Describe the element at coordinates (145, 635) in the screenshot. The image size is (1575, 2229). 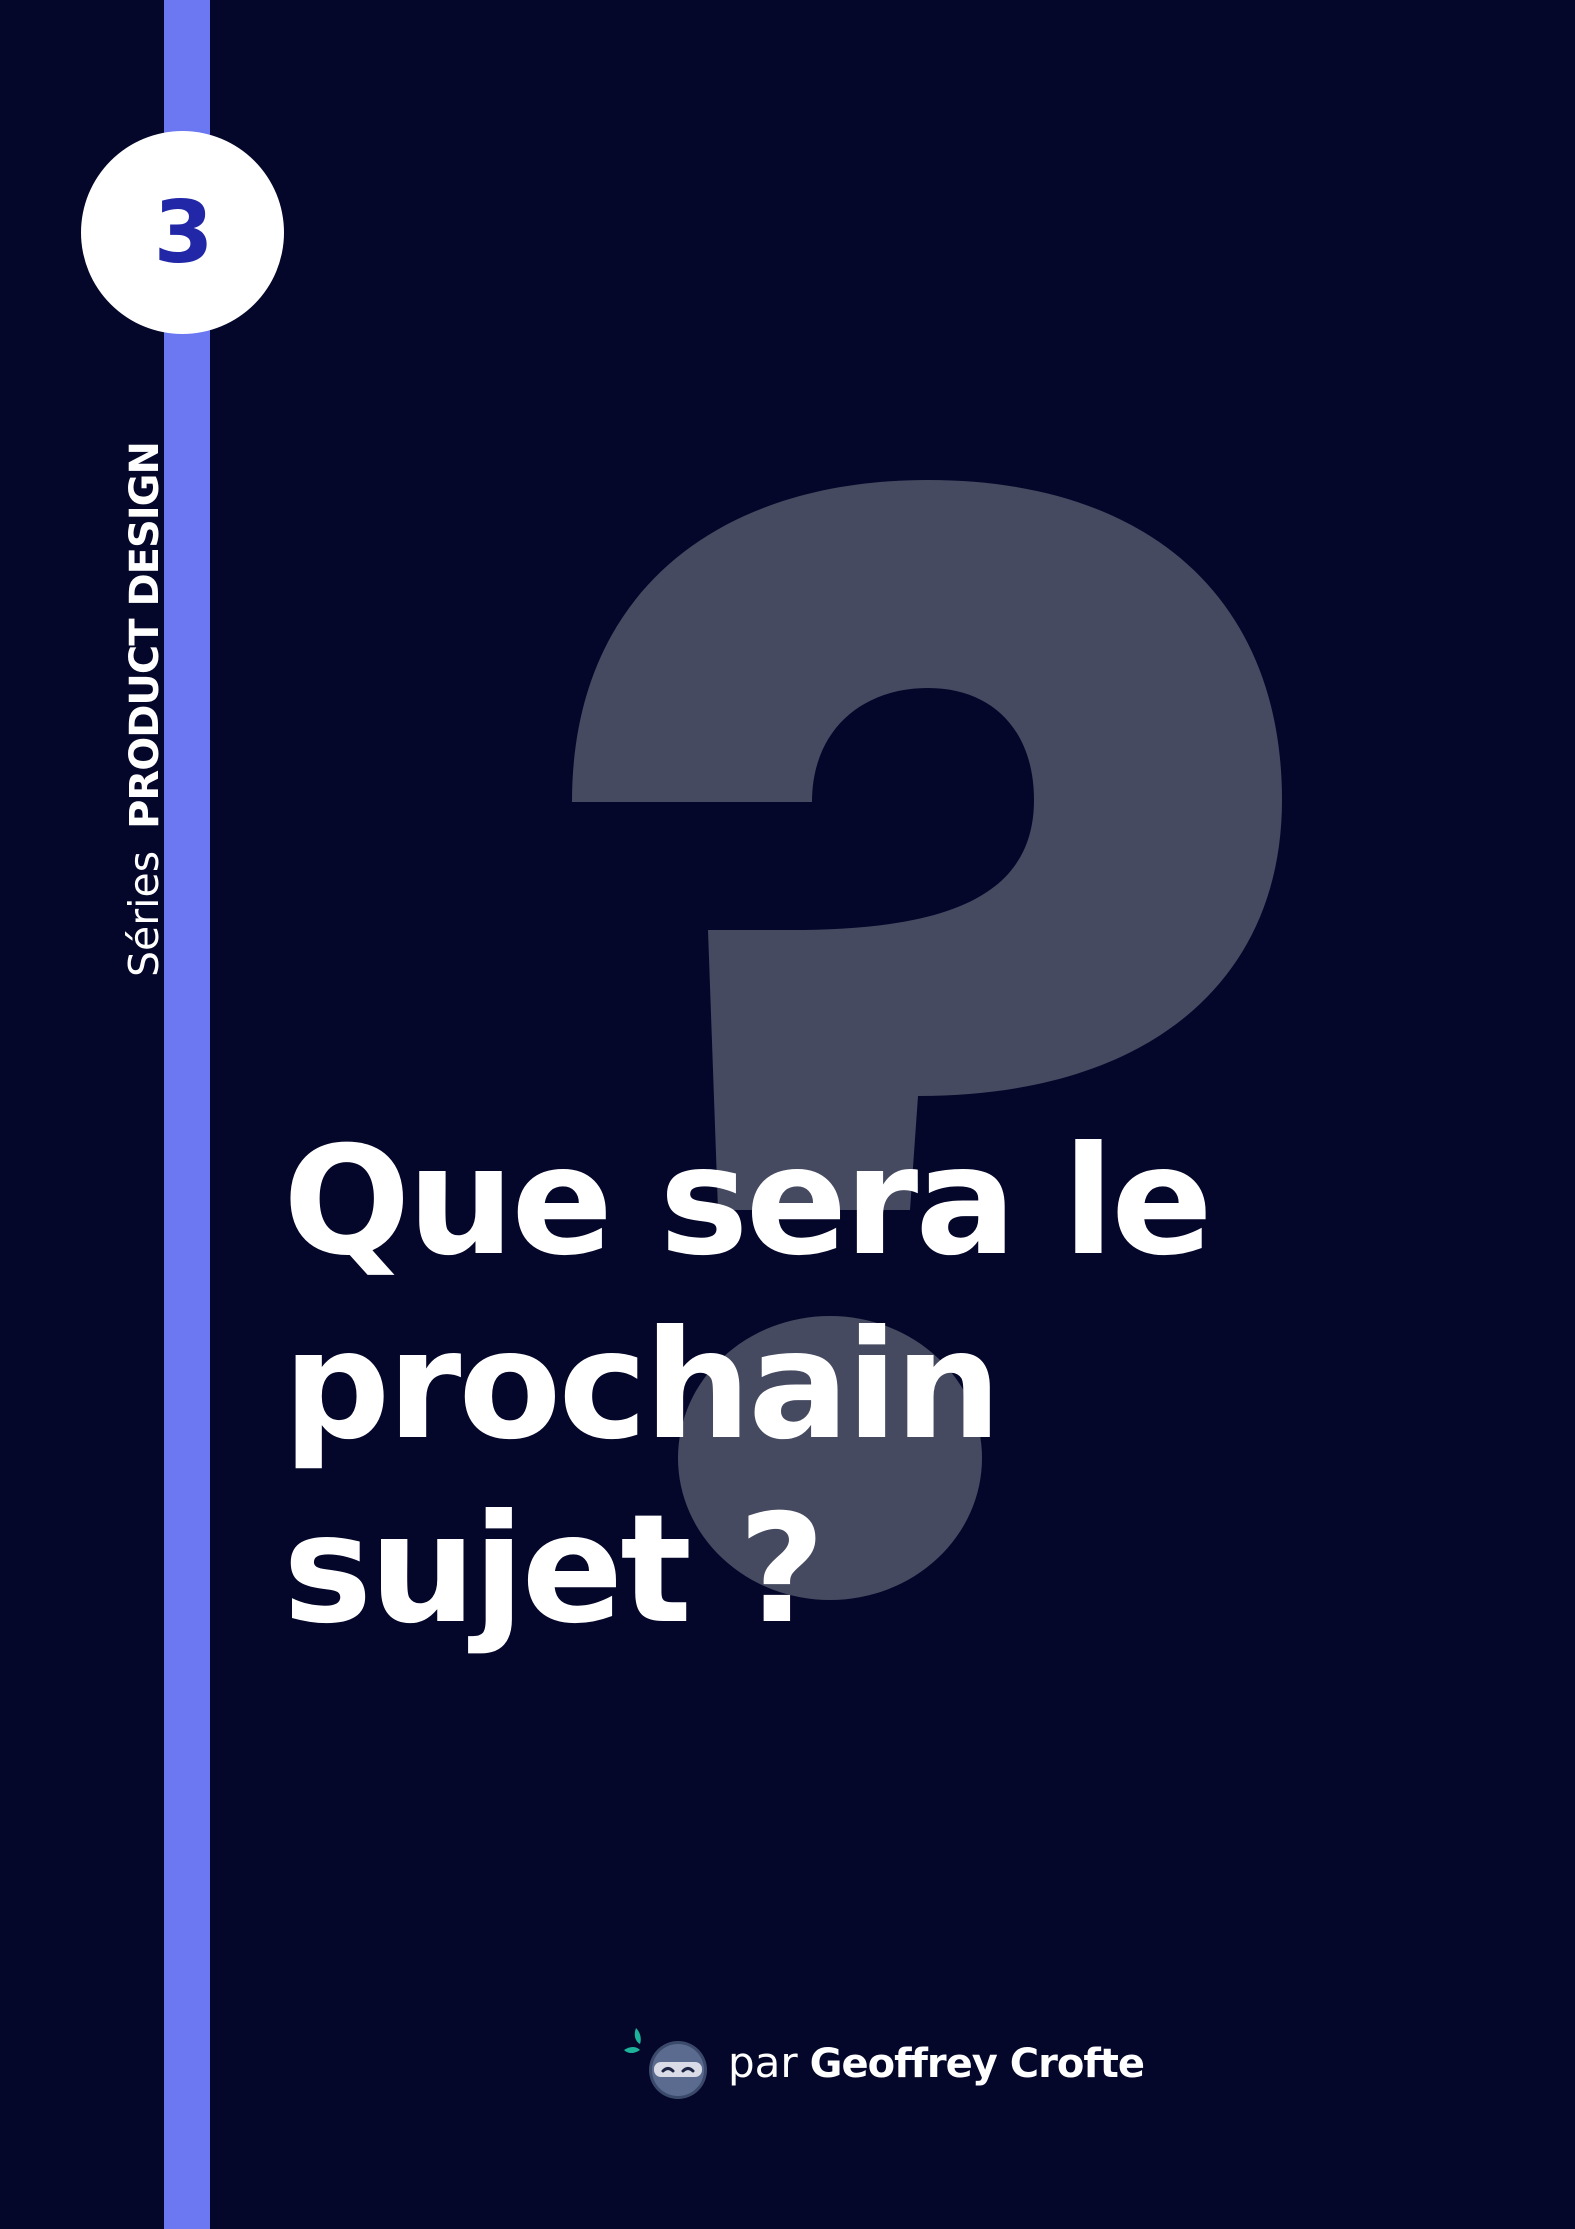
I see `series-label-name: PRODUCT DESIGN` at that location.